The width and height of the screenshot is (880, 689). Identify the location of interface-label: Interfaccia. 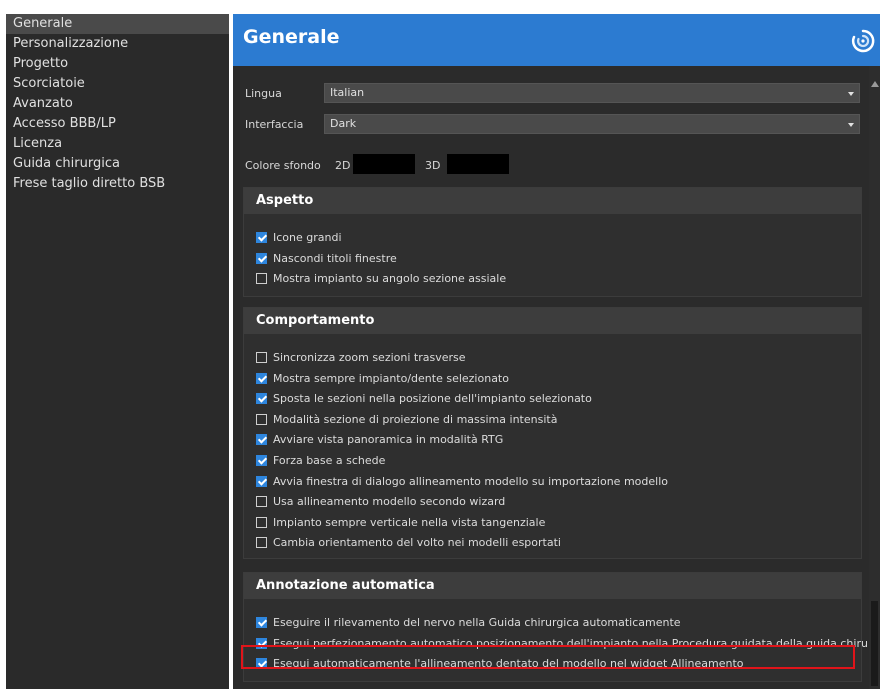
(274, 124).